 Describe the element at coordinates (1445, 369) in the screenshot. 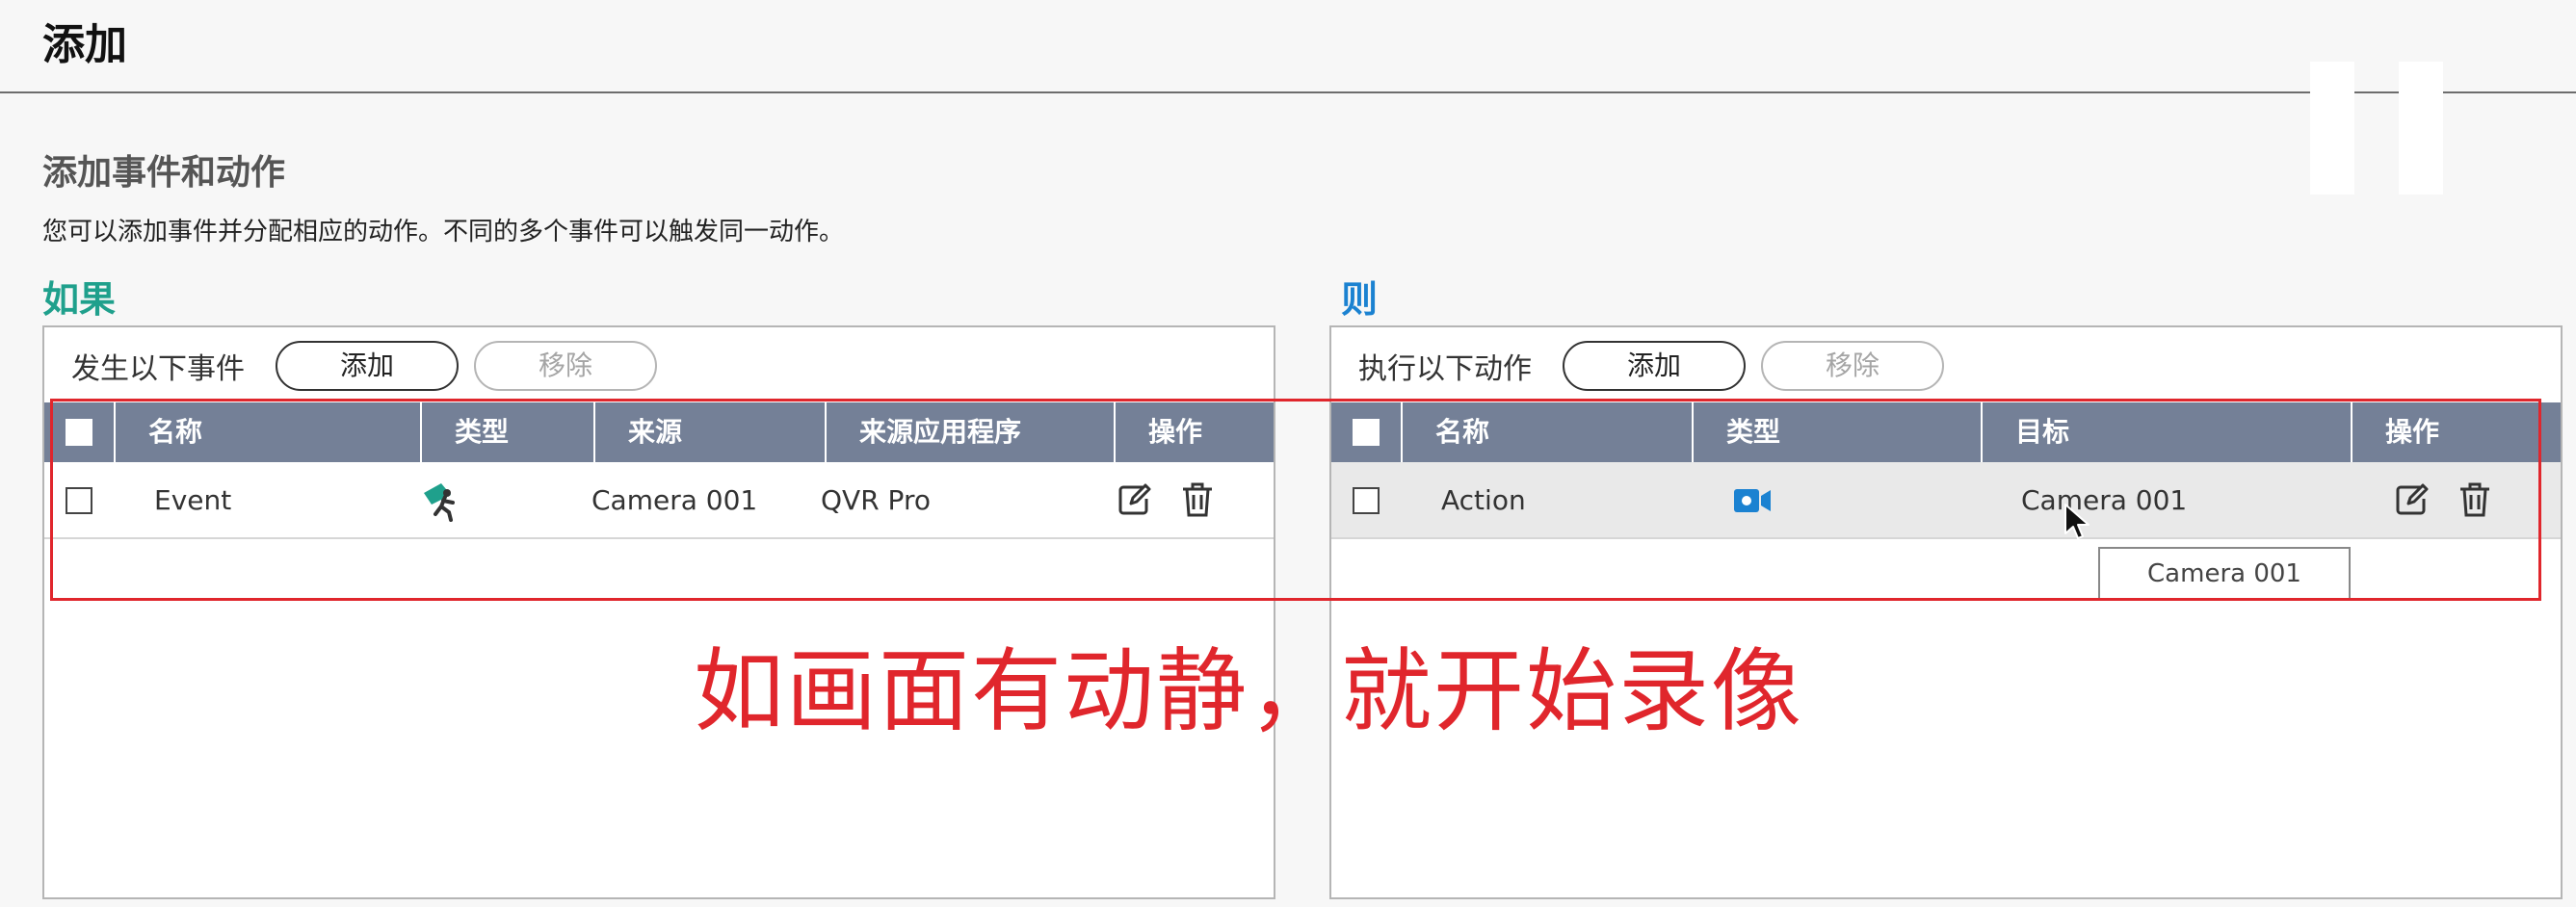

I see `actions-toolbar-label: 执行以下动作` at that location.